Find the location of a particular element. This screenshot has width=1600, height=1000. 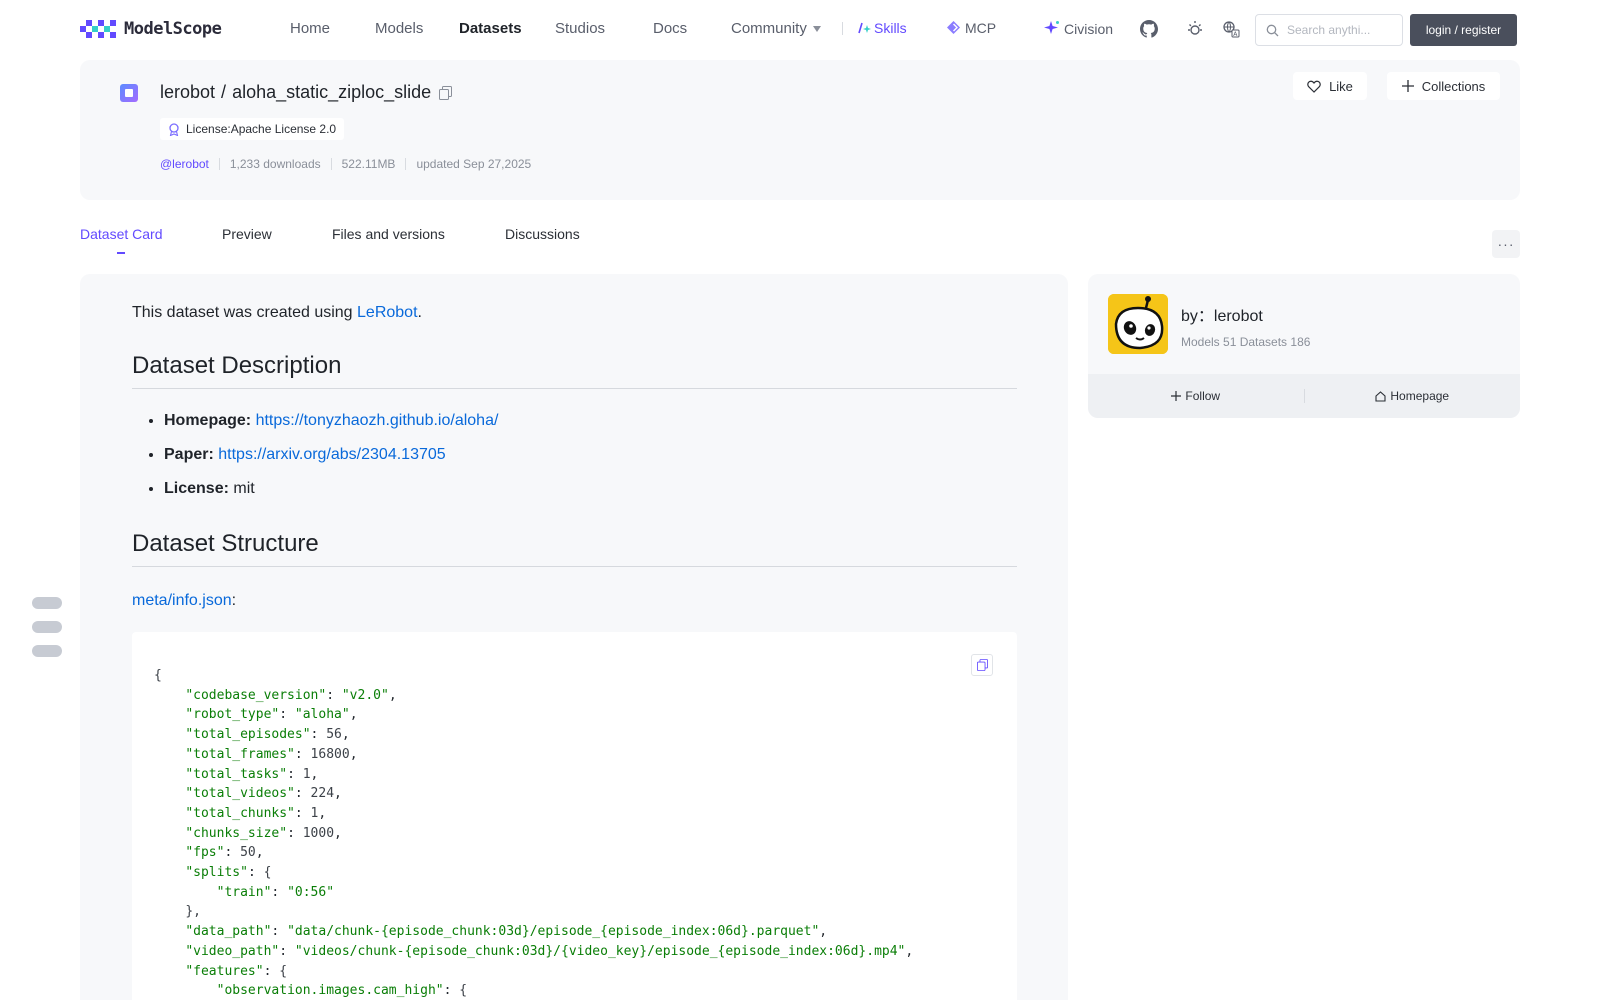

code-punct: }, is located at coordinates (193, 912).